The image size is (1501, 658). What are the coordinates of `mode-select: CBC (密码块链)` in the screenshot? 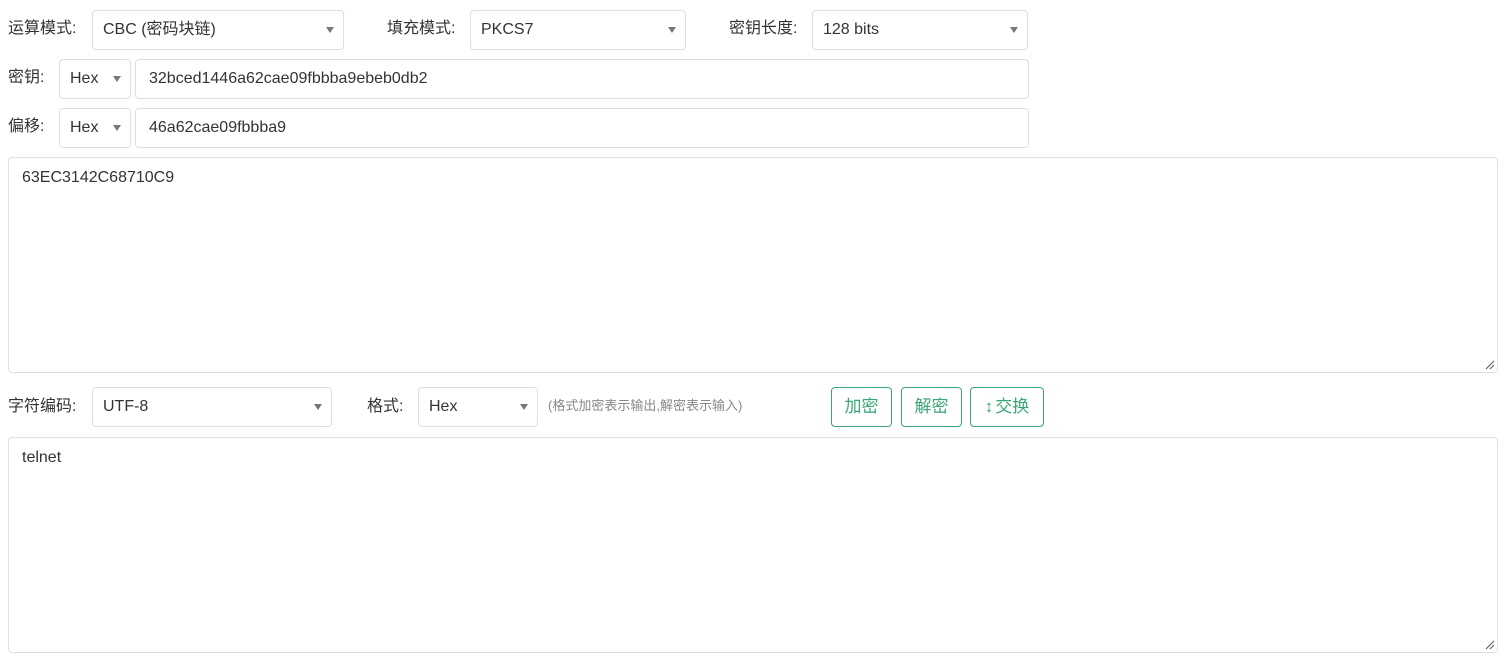 It's located at (218, 30).